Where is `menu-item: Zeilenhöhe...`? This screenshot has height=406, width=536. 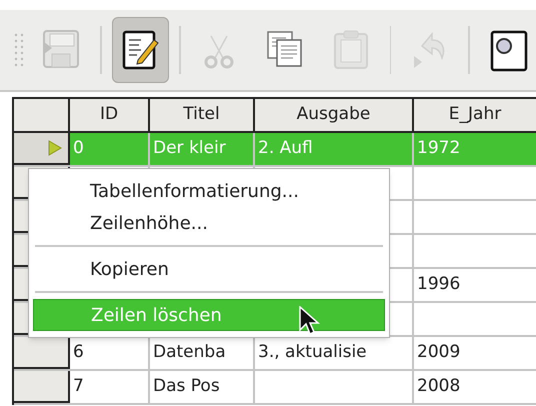 menu-item: Zeilenhöhe... is located at coordinates (209, 223).